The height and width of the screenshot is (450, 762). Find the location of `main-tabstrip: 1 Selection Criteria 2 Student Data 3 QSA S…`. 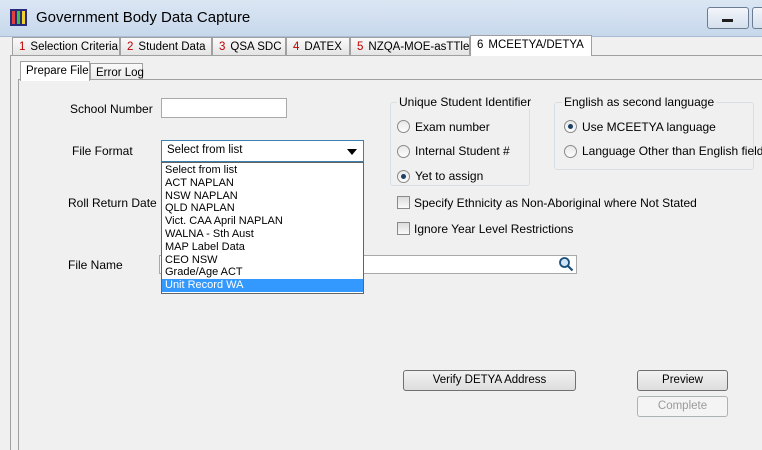

main-tabstrip: 1 Selection Criteria 2 Student Data 3 QSA S… is located at coordinates (381, 45).